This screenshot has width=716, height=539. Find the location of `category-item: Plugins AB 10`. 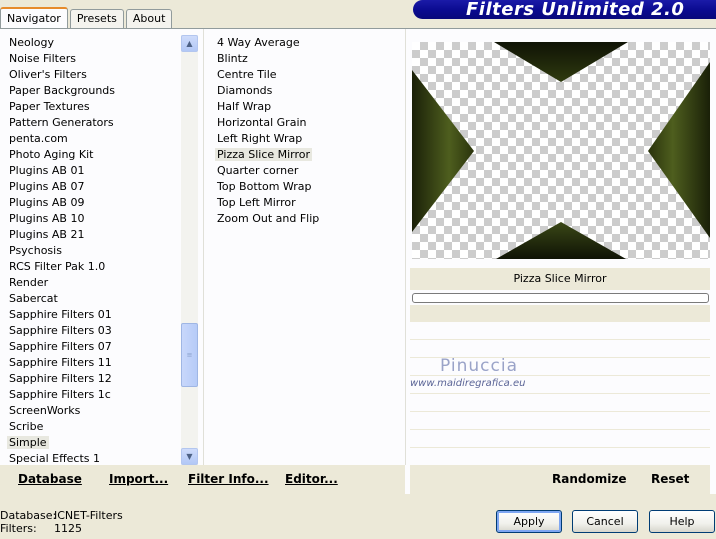

category-item: Plugins AB 10 is located at coordinates (90, 219).